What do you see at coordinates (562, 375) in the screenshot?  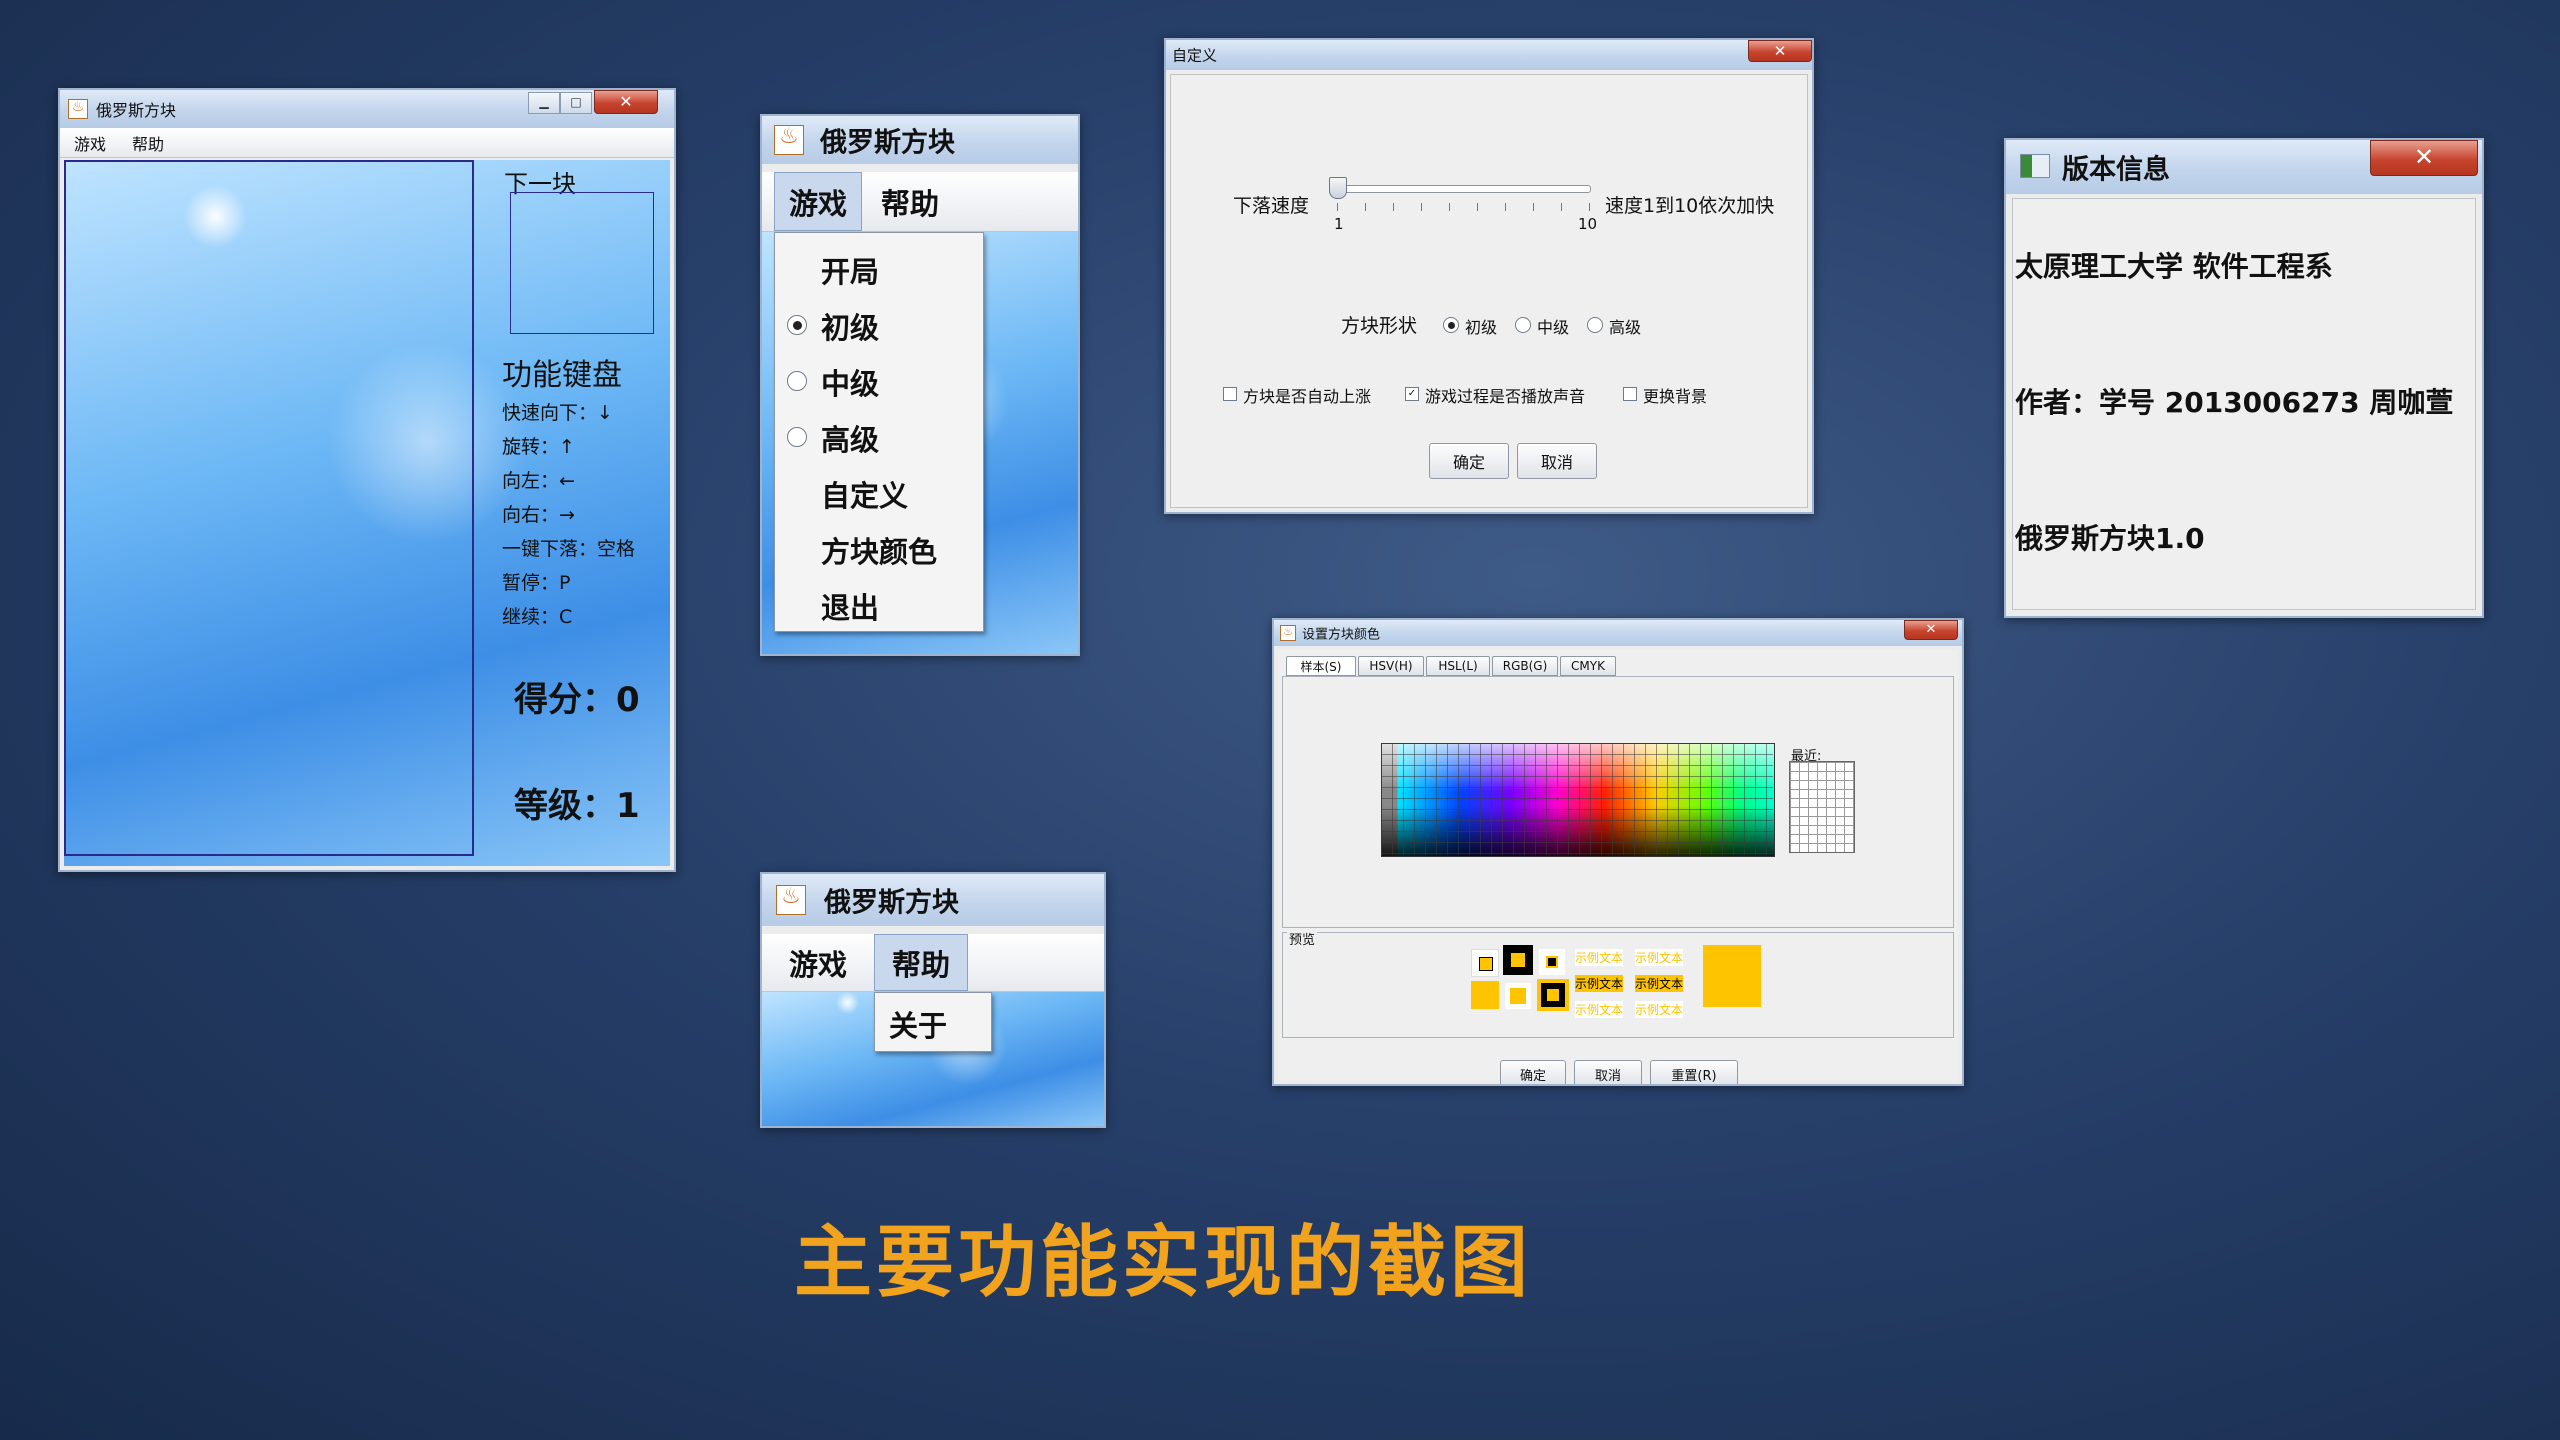 I see `keys-heading: 功能键盘` at bounding box center [562, 375].